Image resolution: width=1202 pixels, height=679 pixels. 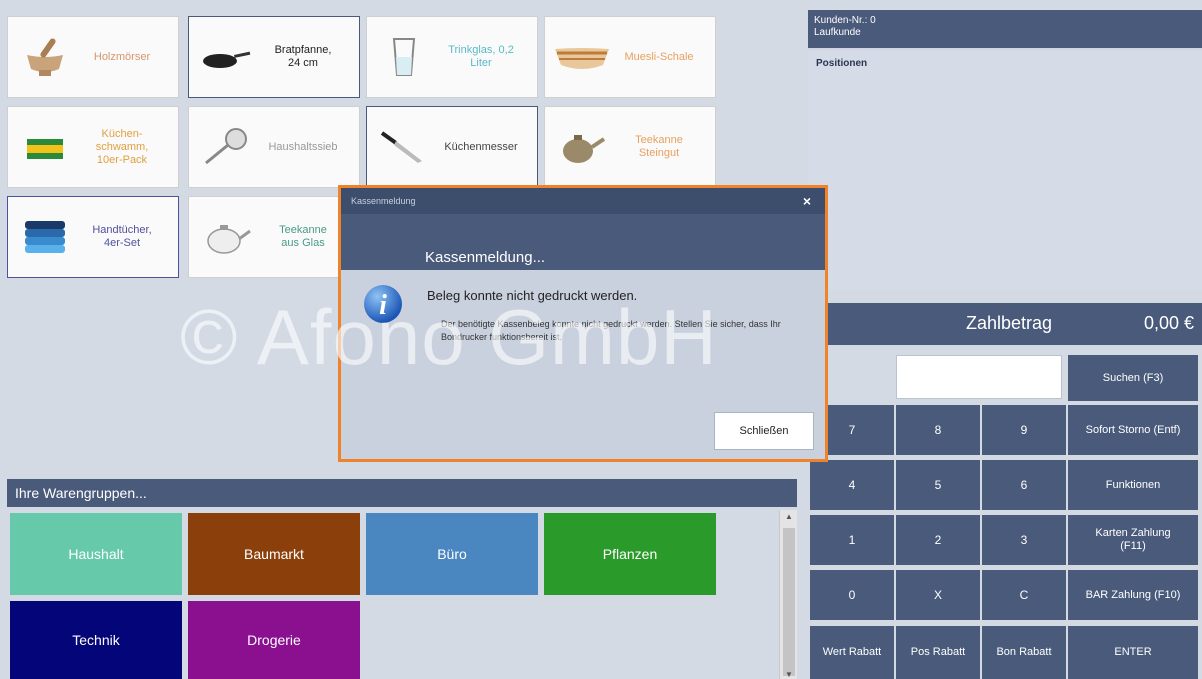 What do you see at coordinates (852, 595) in the screenshot?
I see `key-0: 0` at bounding box center [852, 595].